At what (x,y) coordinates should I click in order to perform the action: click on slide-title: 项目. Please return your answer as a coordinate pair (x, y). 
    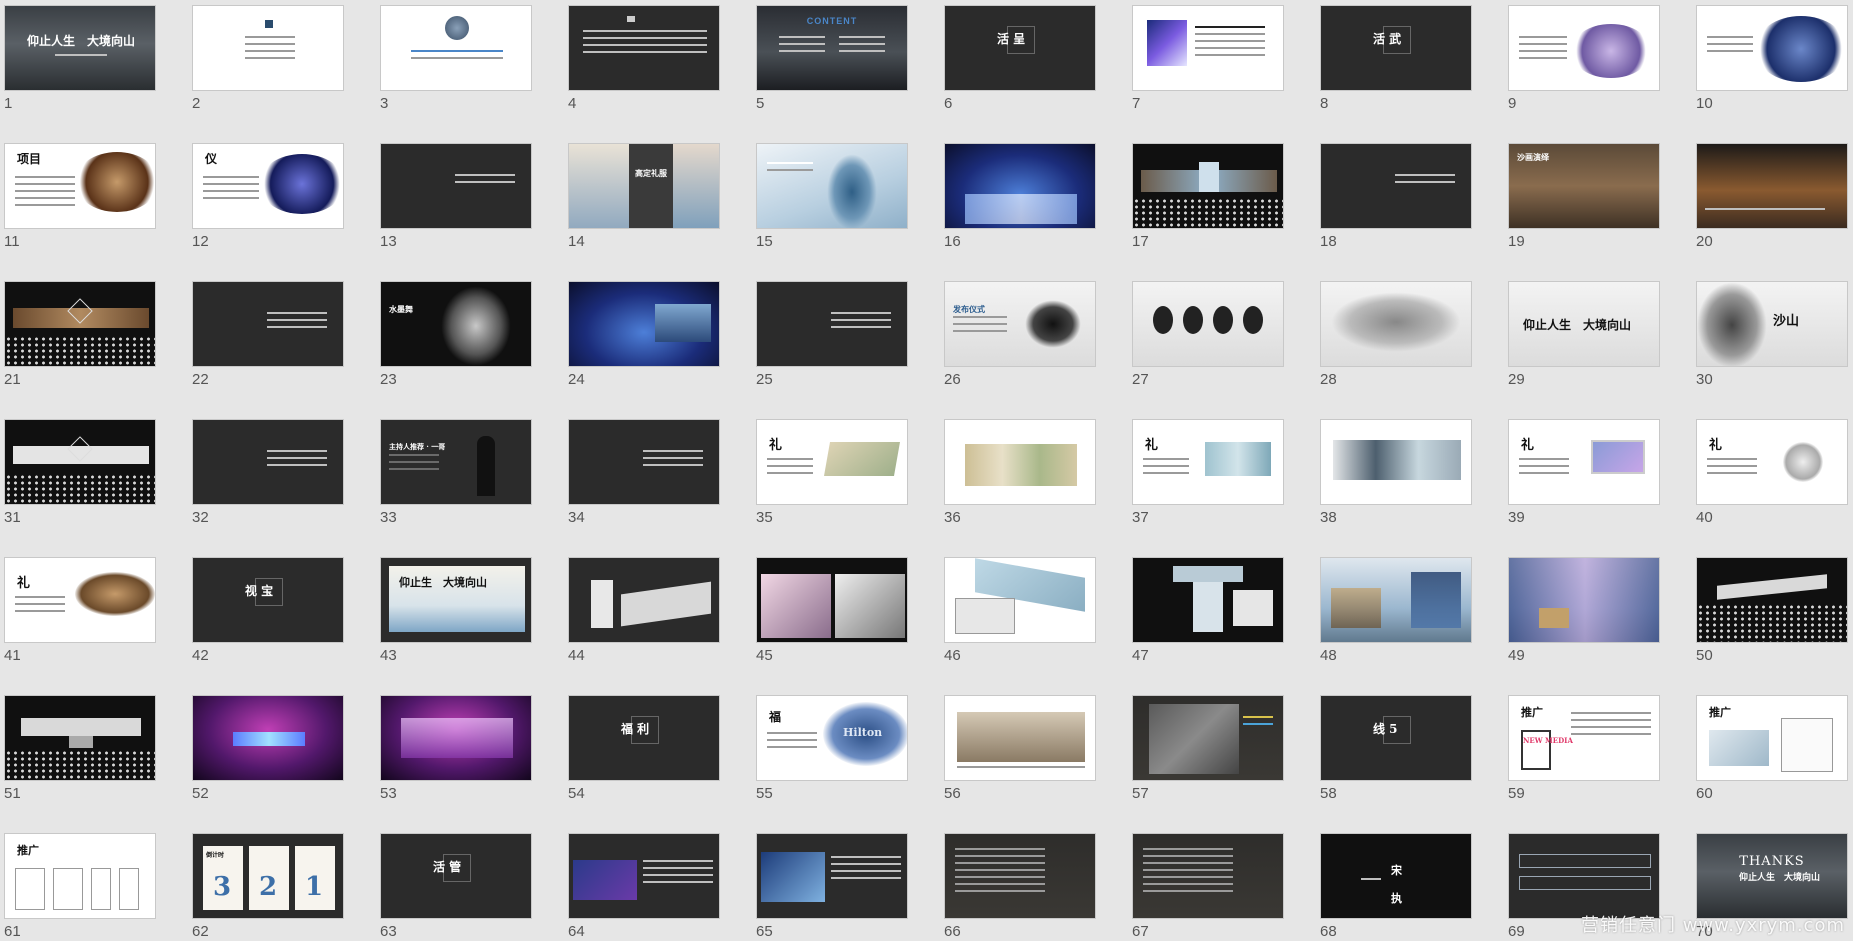
    Looking at the image, I should click on (29, 159).